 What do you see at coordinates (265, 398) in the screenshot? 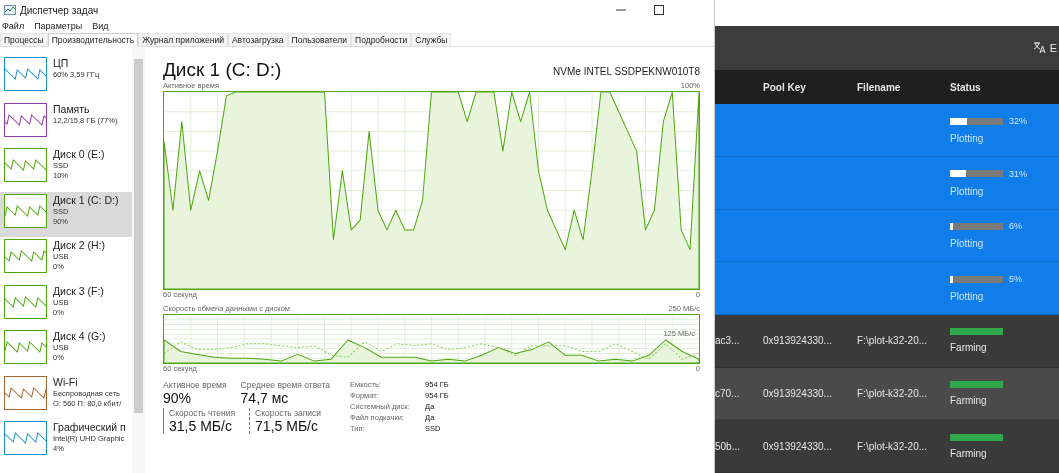
I see `stat-value: 74,7 мс` at bounding box center [265, 398].